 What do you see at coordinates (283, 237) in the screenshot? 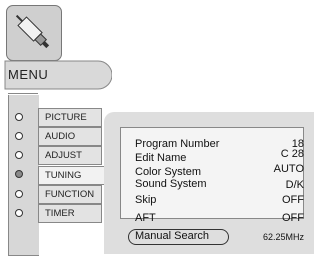
I see `manual-search-value: 62.25MHz` at bounding box center [283, 237].